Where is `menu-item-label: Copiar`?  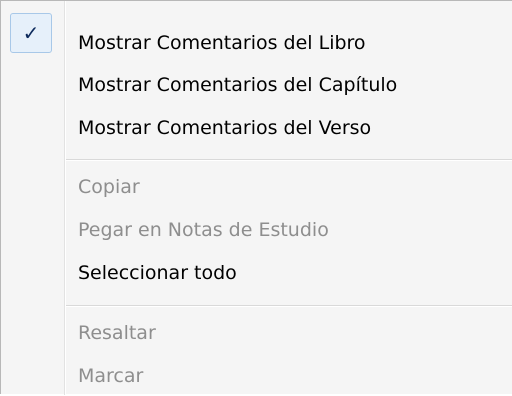
menu-item-label: Copiar is located at coordinates (109, 187).